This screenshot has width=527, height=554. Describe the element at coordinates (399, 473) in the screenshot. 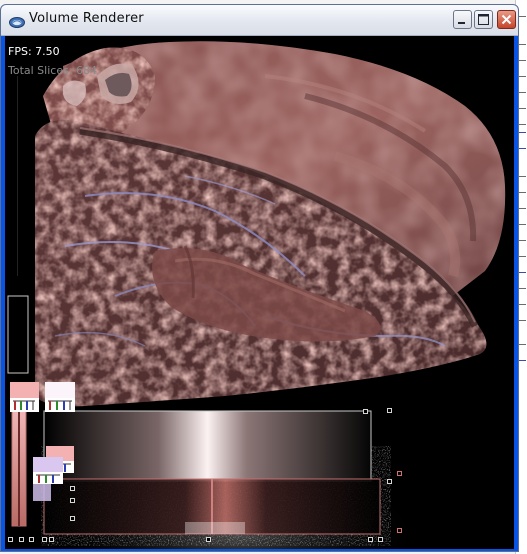

I see `tf-handle-lower-top-right` at that location.